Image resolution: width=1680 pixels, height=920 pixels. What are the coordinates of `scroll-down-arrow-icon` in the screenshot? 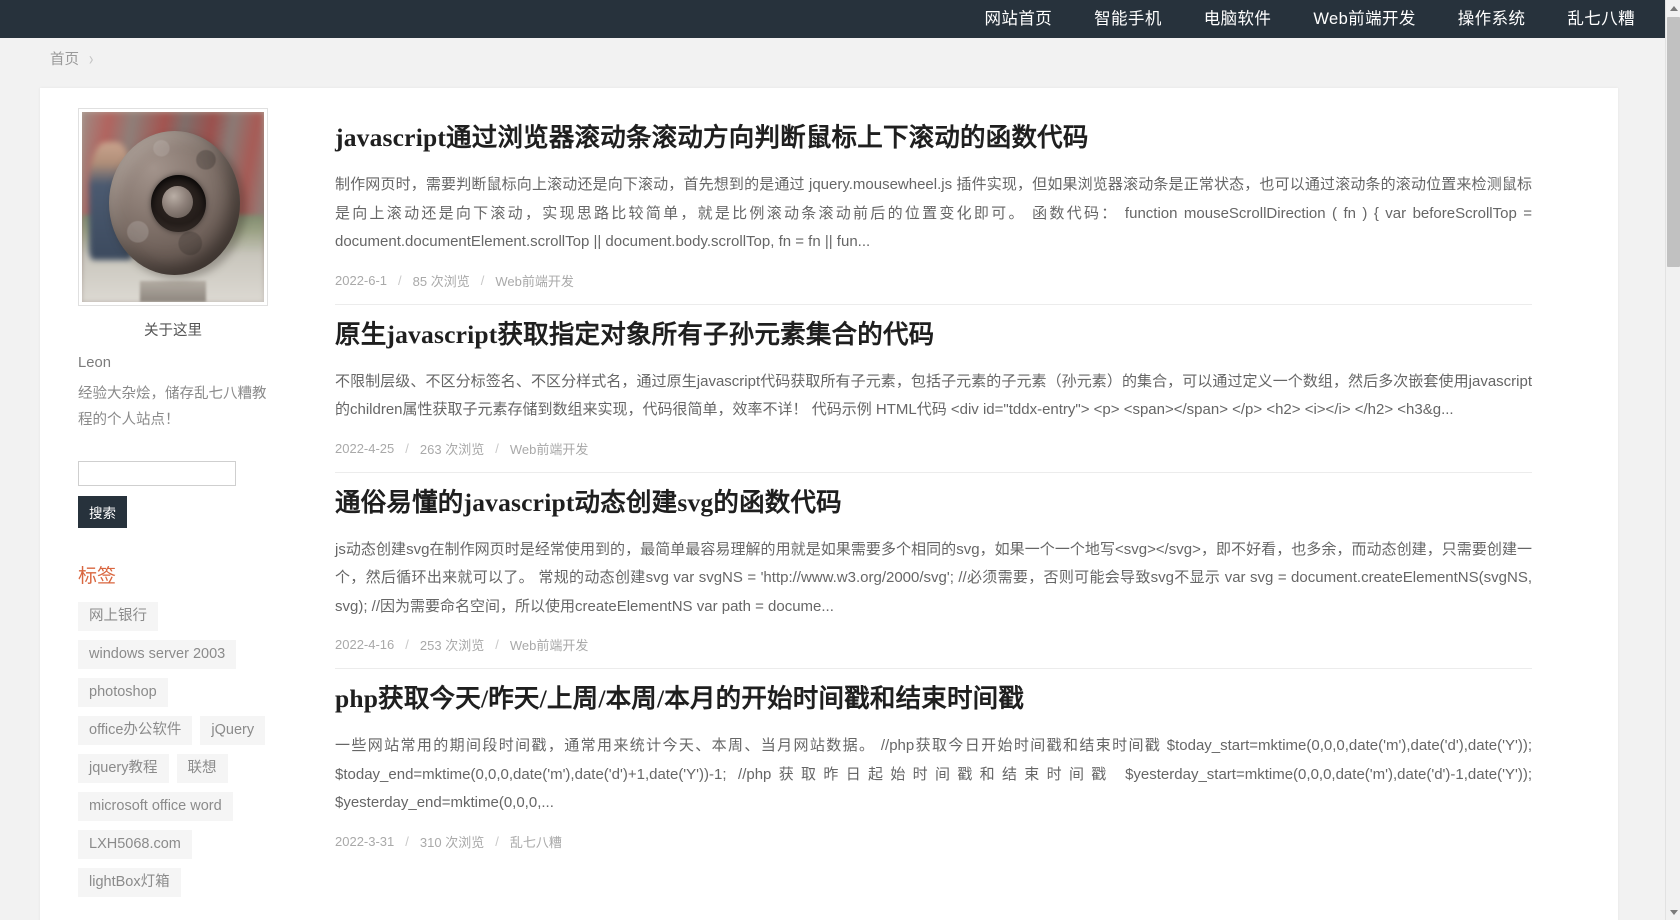 It's located at (1673, 912).